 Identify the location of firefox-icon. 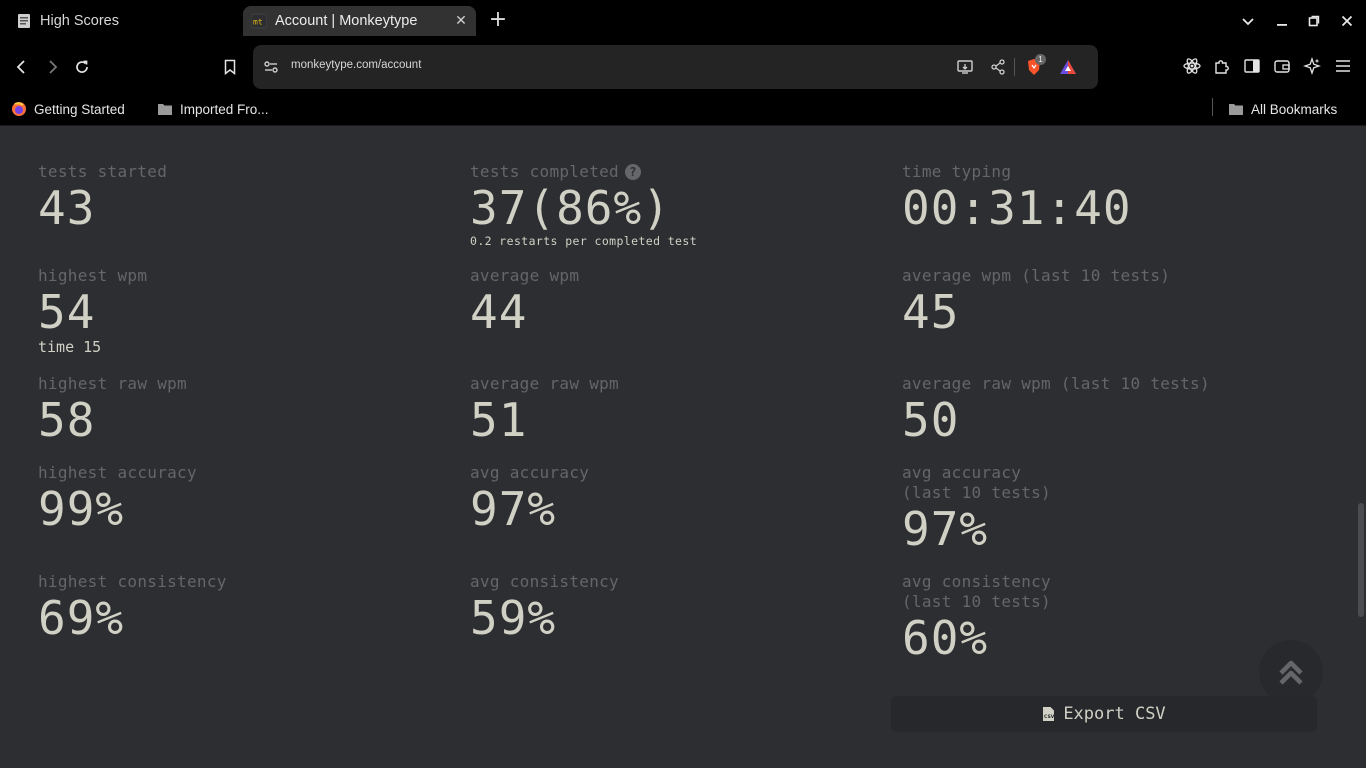
(19, 109).